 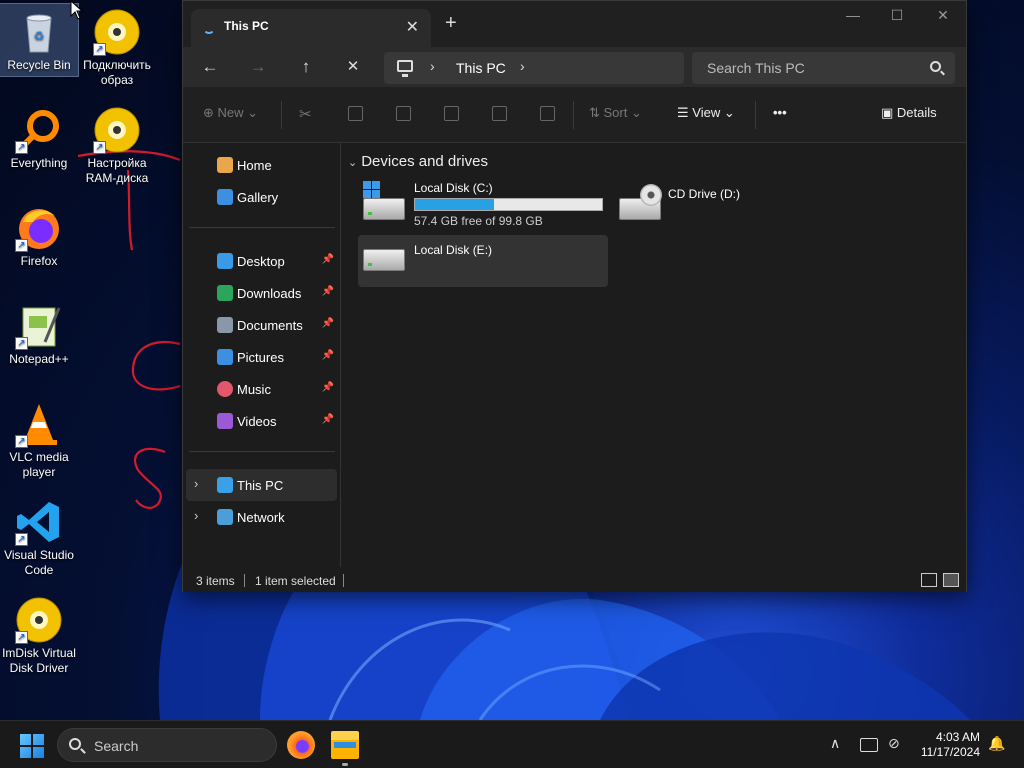 What do you see at coordinates (950, 752) in the screenshot?
I see `clock-date: 11/17/2024` at bounding box center [950, 752].